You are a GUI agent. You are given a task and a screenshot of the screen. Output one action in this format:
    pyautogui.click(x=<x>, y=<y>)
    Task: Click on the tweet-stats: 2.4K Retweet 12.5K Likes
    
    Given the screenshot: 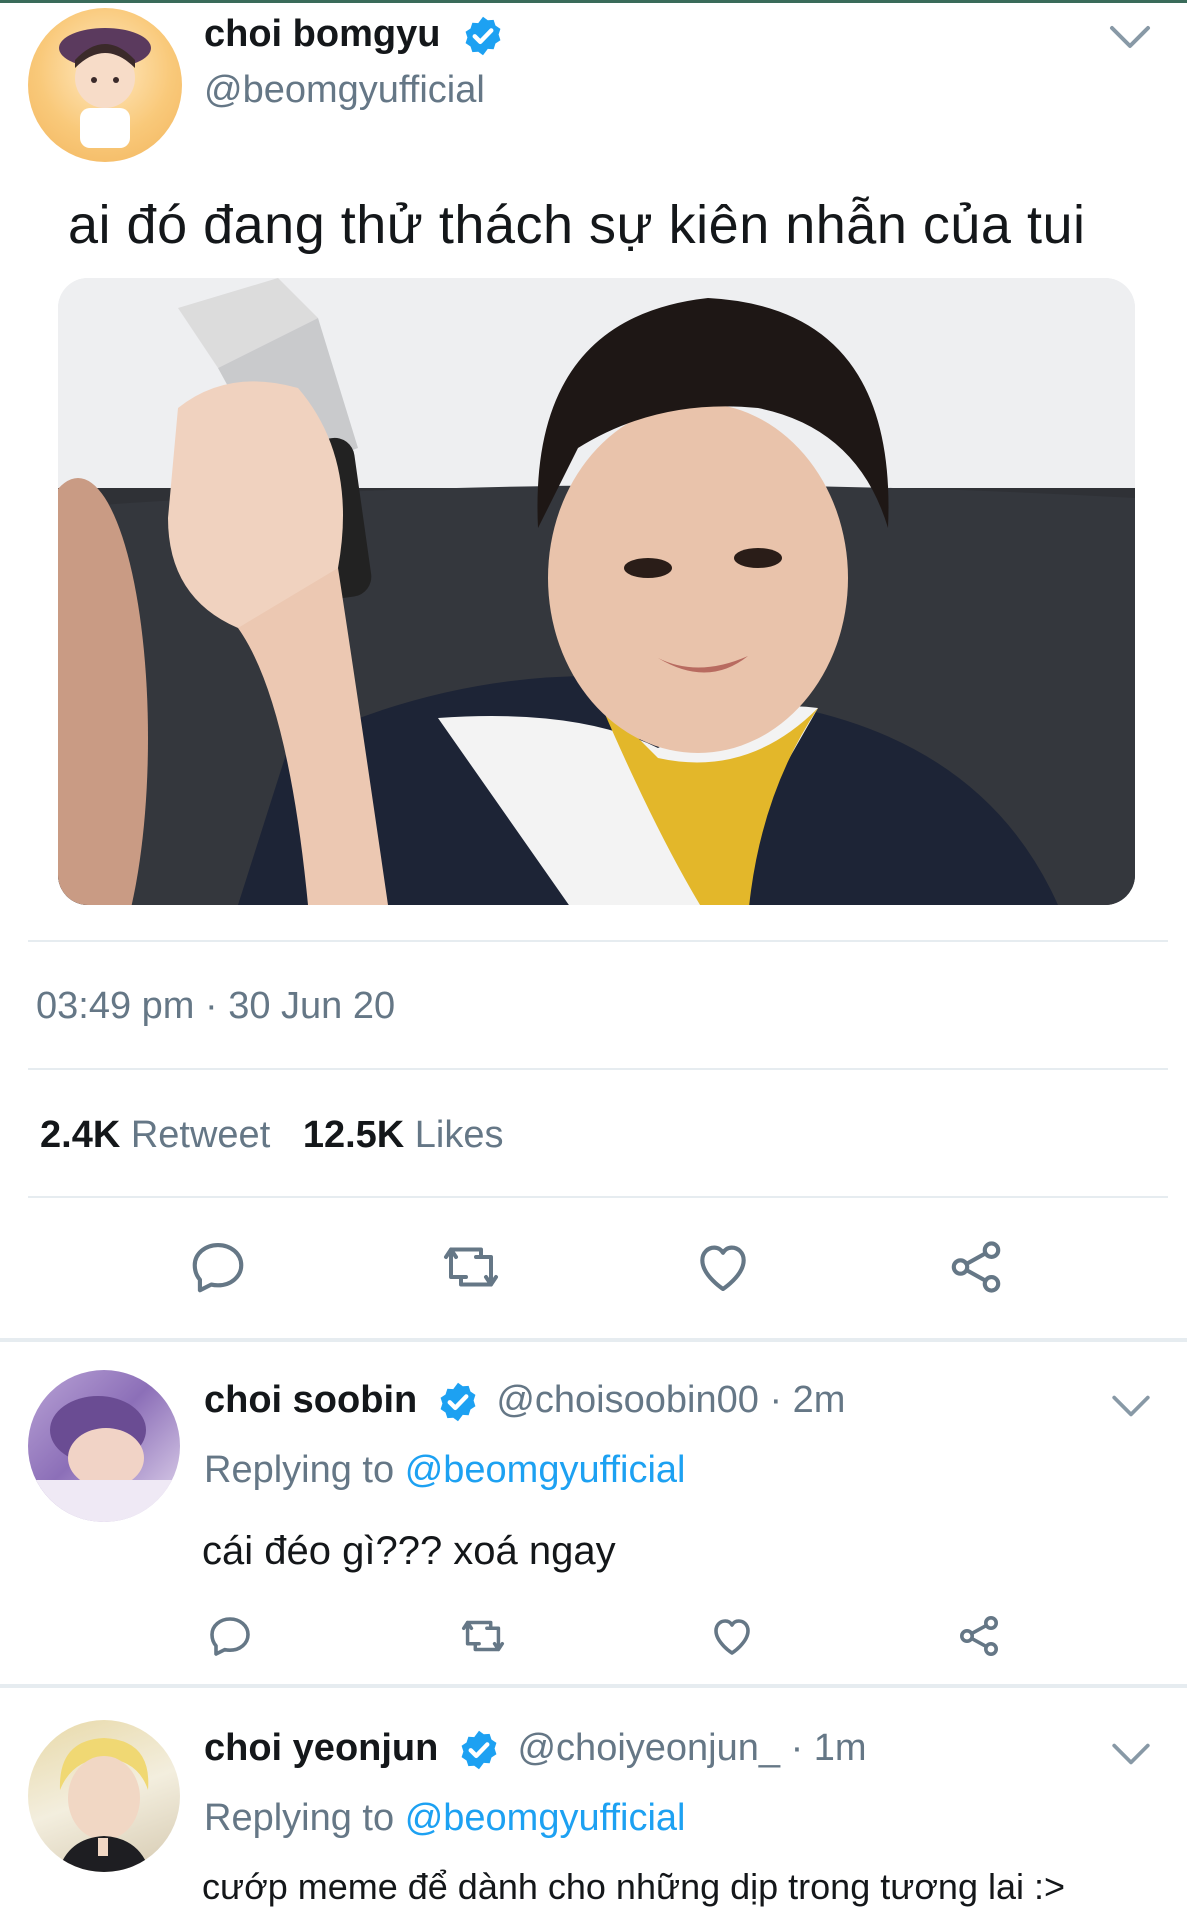 What is the action you would take?
    pyautogui.click(x=272, y=1135)
    